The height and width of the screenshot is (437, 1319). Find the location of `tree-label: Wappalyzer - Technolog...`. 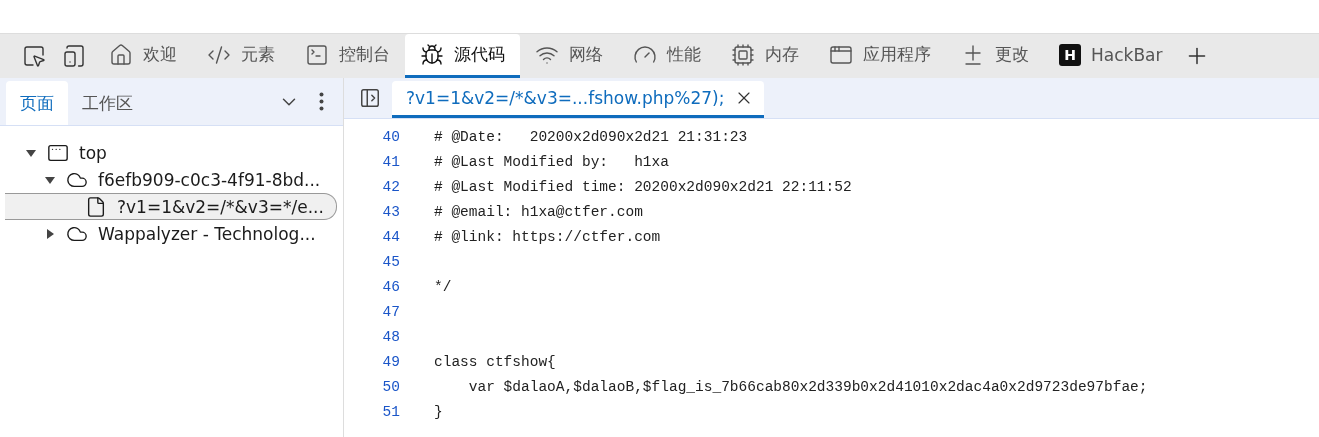

tree-label: Wappalyzer - Technolog... is located at coordinates (207, 233).